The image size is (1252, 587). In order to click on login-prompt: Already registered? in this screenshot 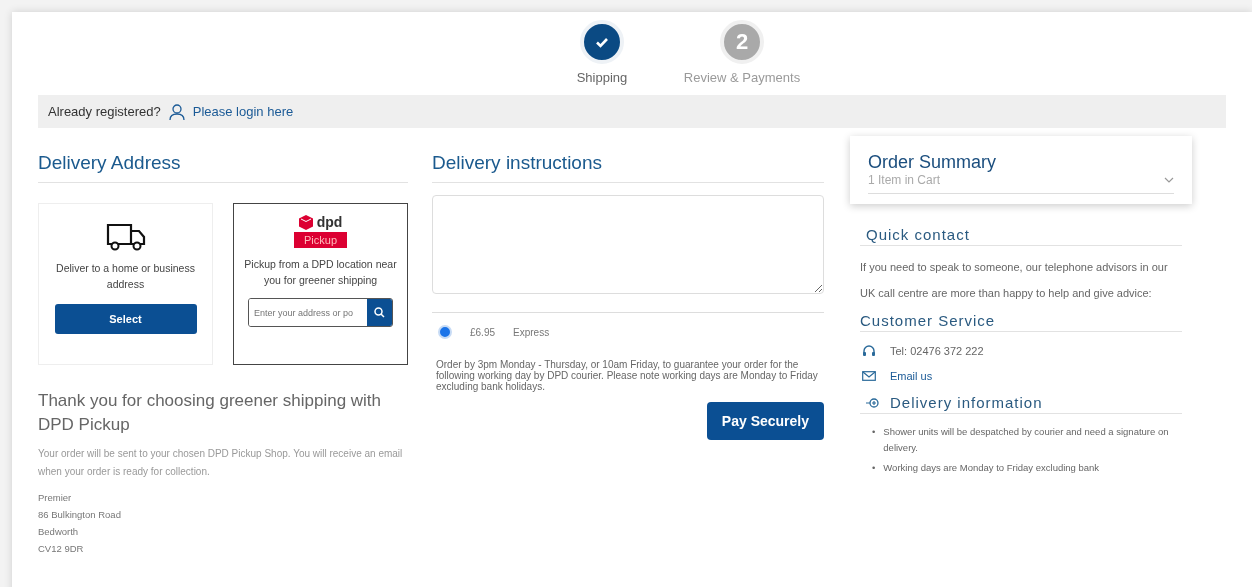, I will do `click(104, 111)`.